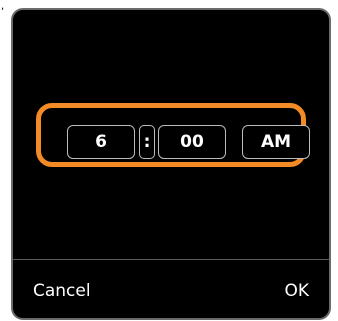 The width and height of the screenshot is (338, 321). What do you see at coordinates (62, 291) in the screenshot?
I see `cancel-button: Cancel` at bounding box center [62, 291].